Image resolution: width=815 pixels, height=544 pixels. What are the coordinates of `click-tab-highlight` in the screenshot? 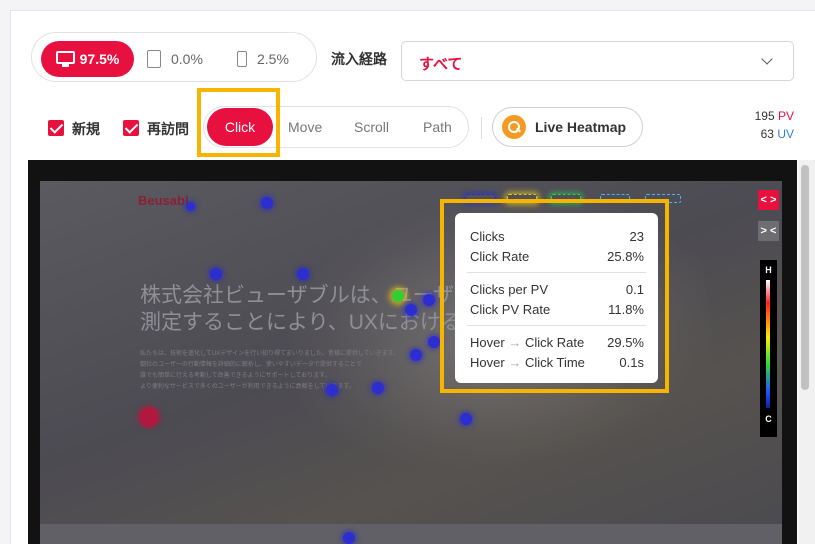 It's located at (238, 122).